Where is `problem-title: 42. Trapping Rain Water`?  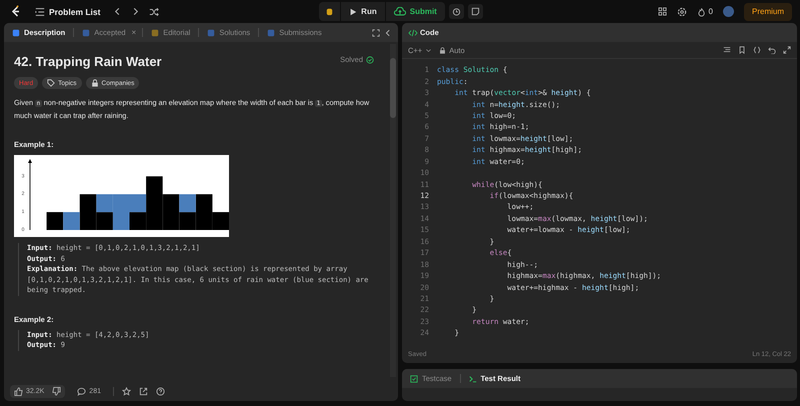
problem-title: 42. Trapping Rain Water is located at coordinates (88, 61).